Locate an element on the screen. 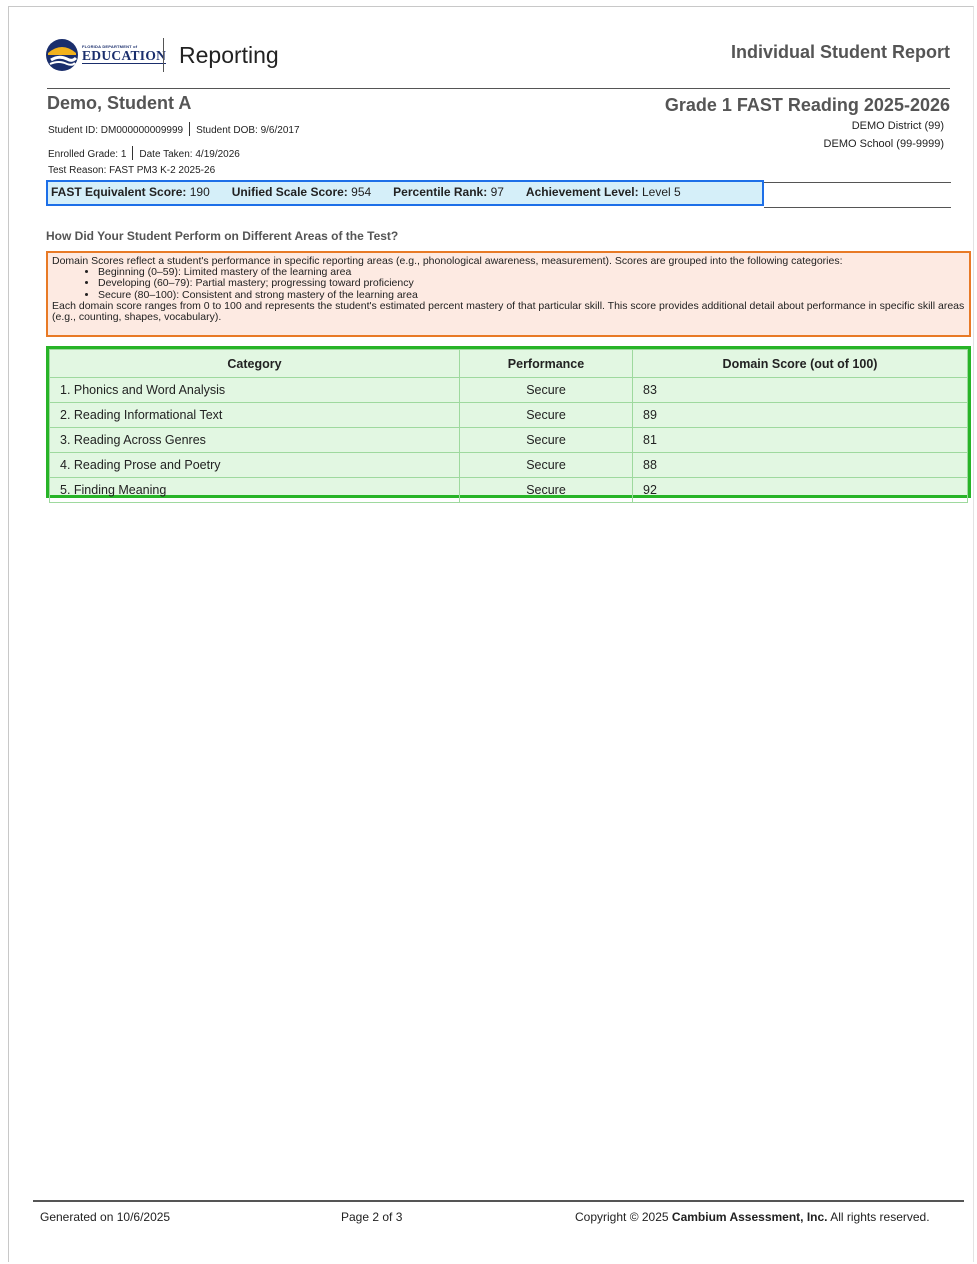 Image resolution: width=977 pixels, height=1264 pixels. enrollment-line: Enrolled Grade: 1 Date Taken: 4/19/2026 is located at coordinates (144, 153).